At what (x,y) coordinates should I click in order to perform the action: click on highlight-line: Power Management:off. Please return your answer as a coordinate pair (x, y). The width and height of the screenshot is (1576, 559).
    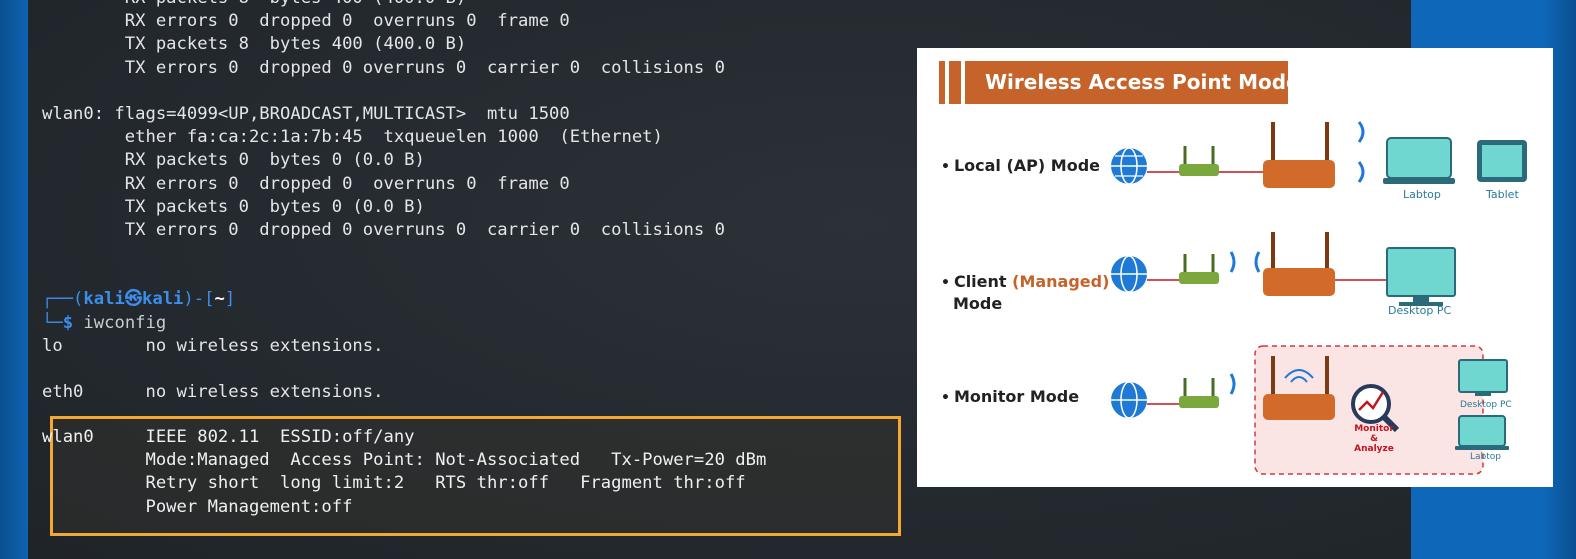
    Looking at the image, I should click on (197, 506).